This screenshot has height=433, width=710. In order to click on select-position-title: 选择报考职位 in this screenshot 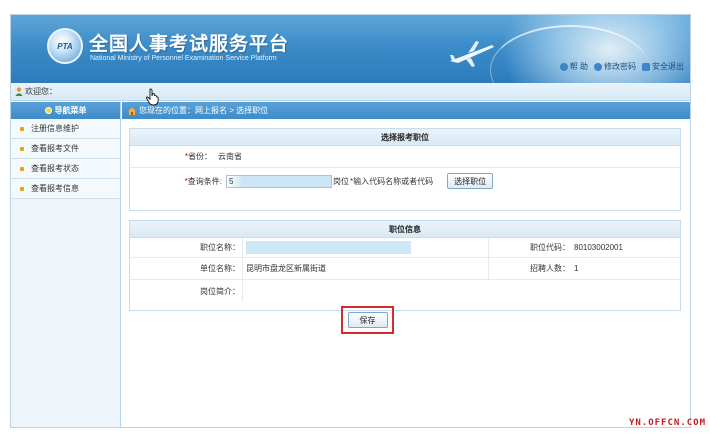, I will do `click(405, 137)`.